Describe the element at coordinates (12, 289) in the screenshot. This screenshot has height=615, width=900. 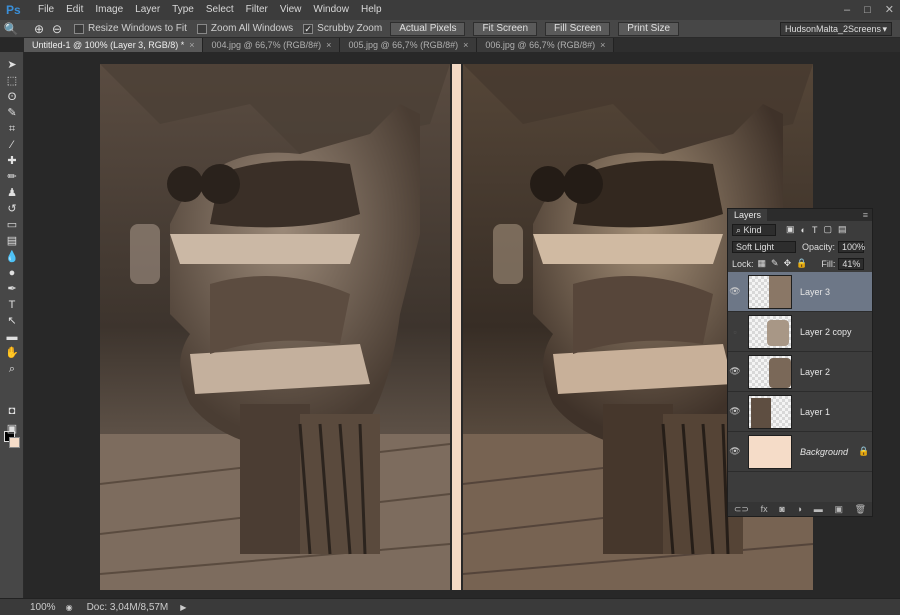
I see `pen-tool-icon: ✒` at that location.